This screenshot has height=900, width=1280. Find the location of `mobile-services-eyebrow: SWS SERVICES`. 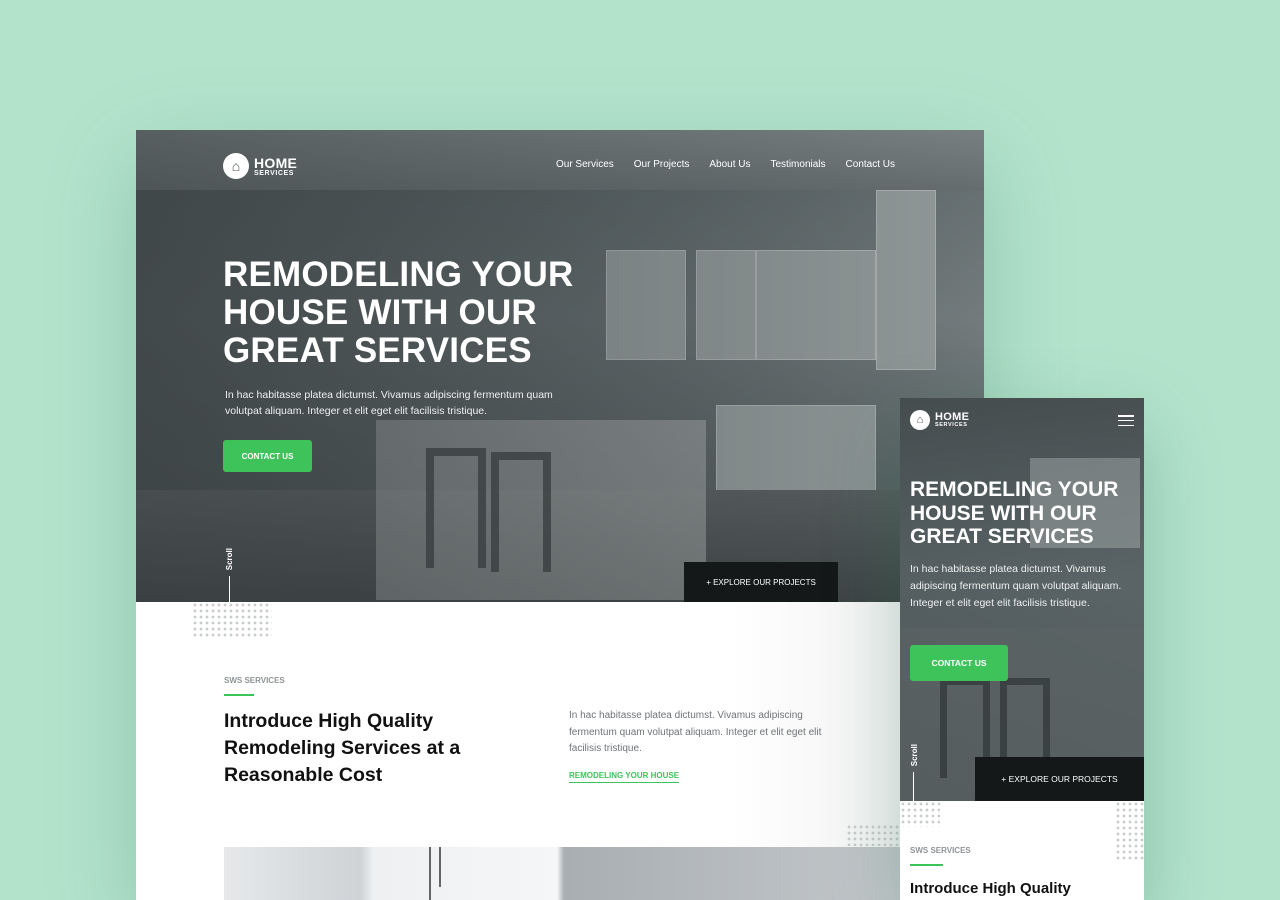

mobile-services-eyebrow: SWS SERVICES is located at coordinates (940, 850).